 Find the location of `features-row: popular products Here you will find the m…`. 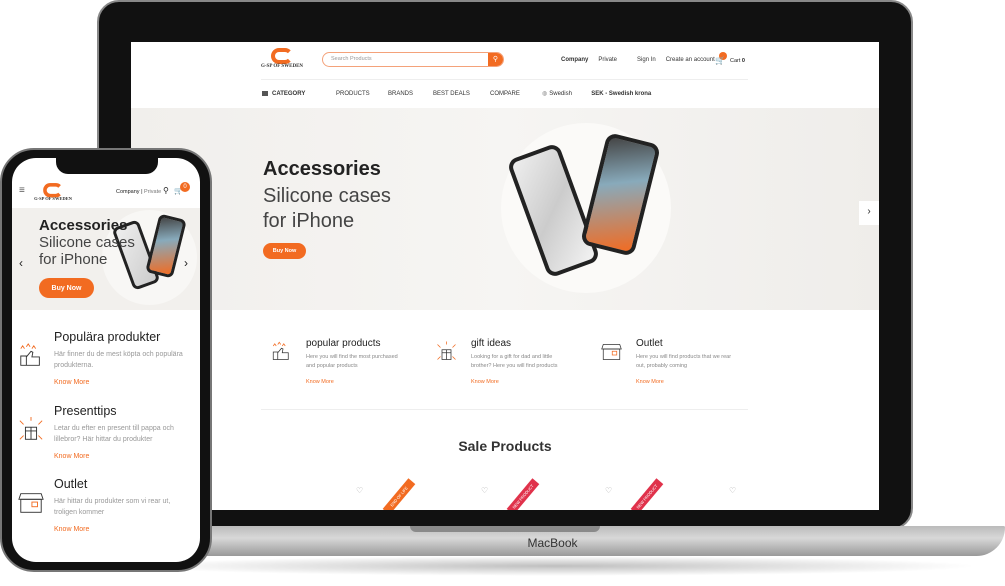

features-row: popular products Here you will find the m… is located at coordinates (503, 361).